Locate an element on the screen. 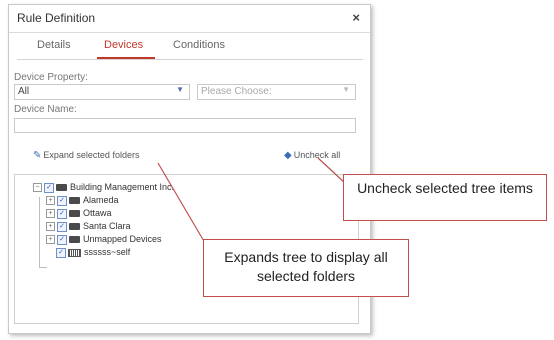 This screenshot has width=554, height=340. tree-node-ottawa: + ✓ Ottawa is located at coordinates (79, 213).